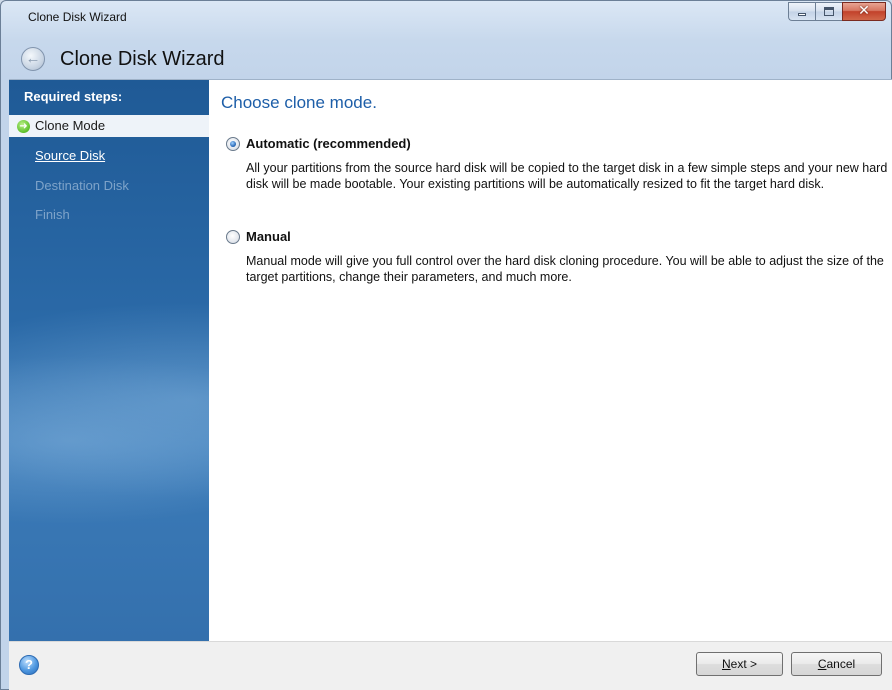 Image resolution: width=892 pixels, height=690 pixels. What do you see at coordinates (70, 155) in the screenshot?
I see `step-label: Source Disk` at bounding box center [70, 155].